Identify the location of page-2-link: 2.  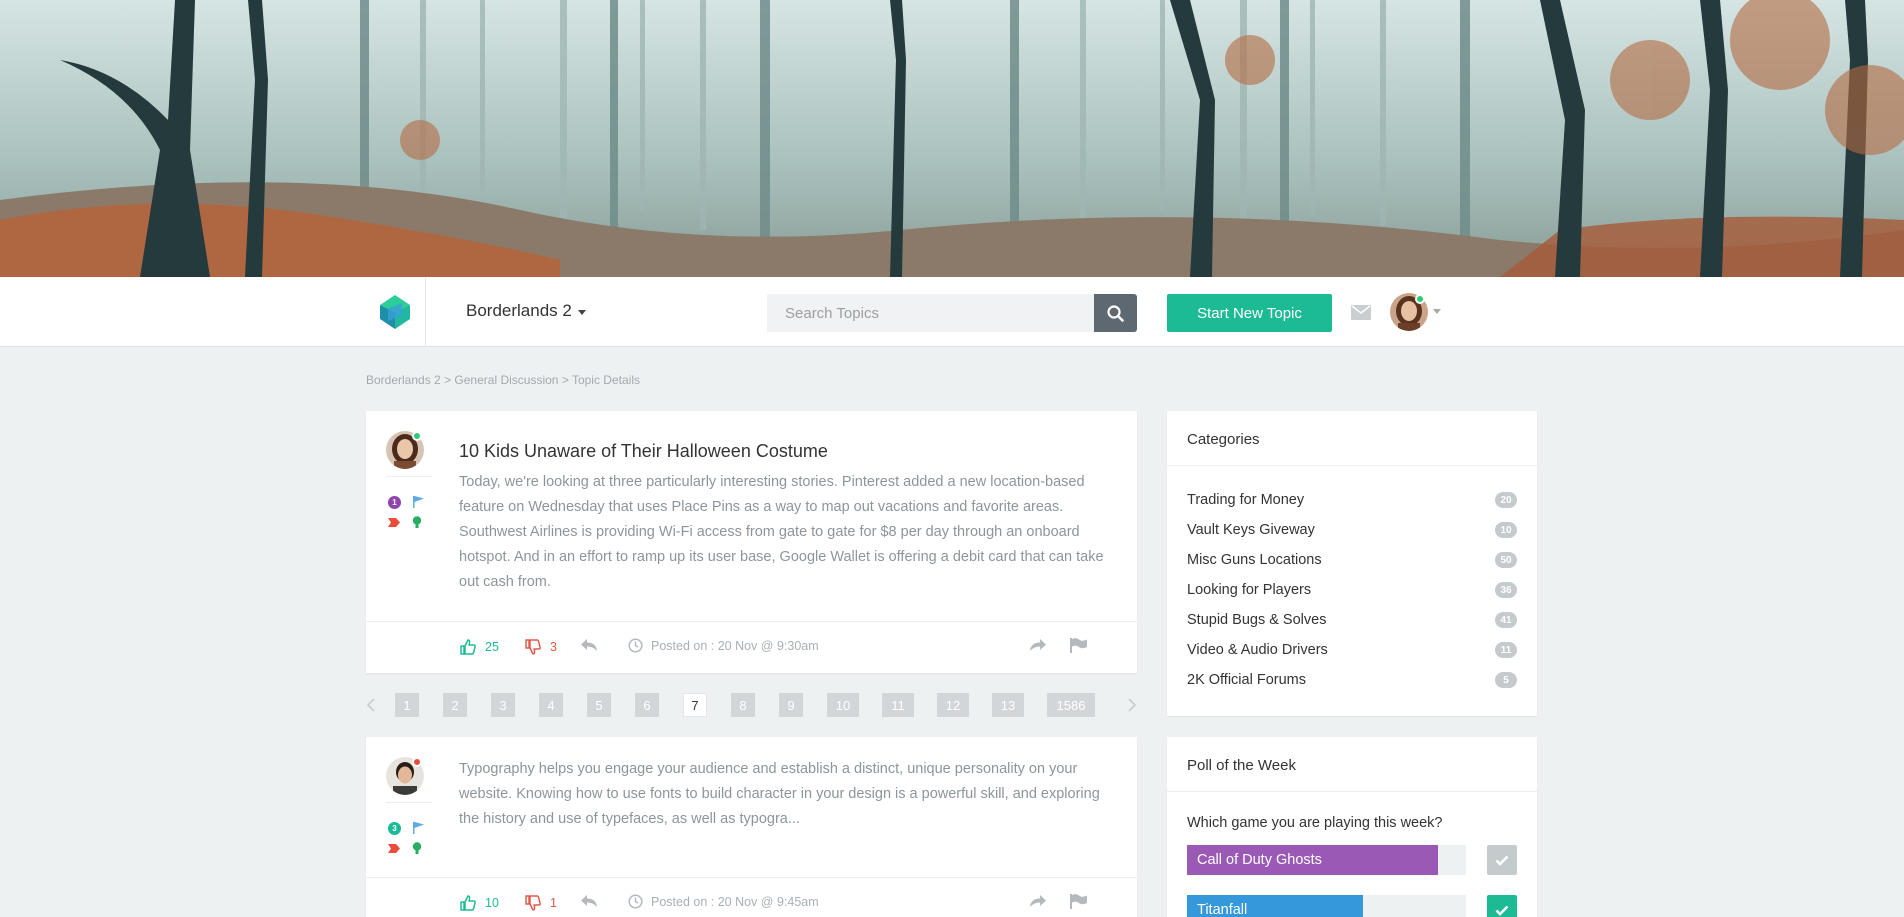
(455, 705).